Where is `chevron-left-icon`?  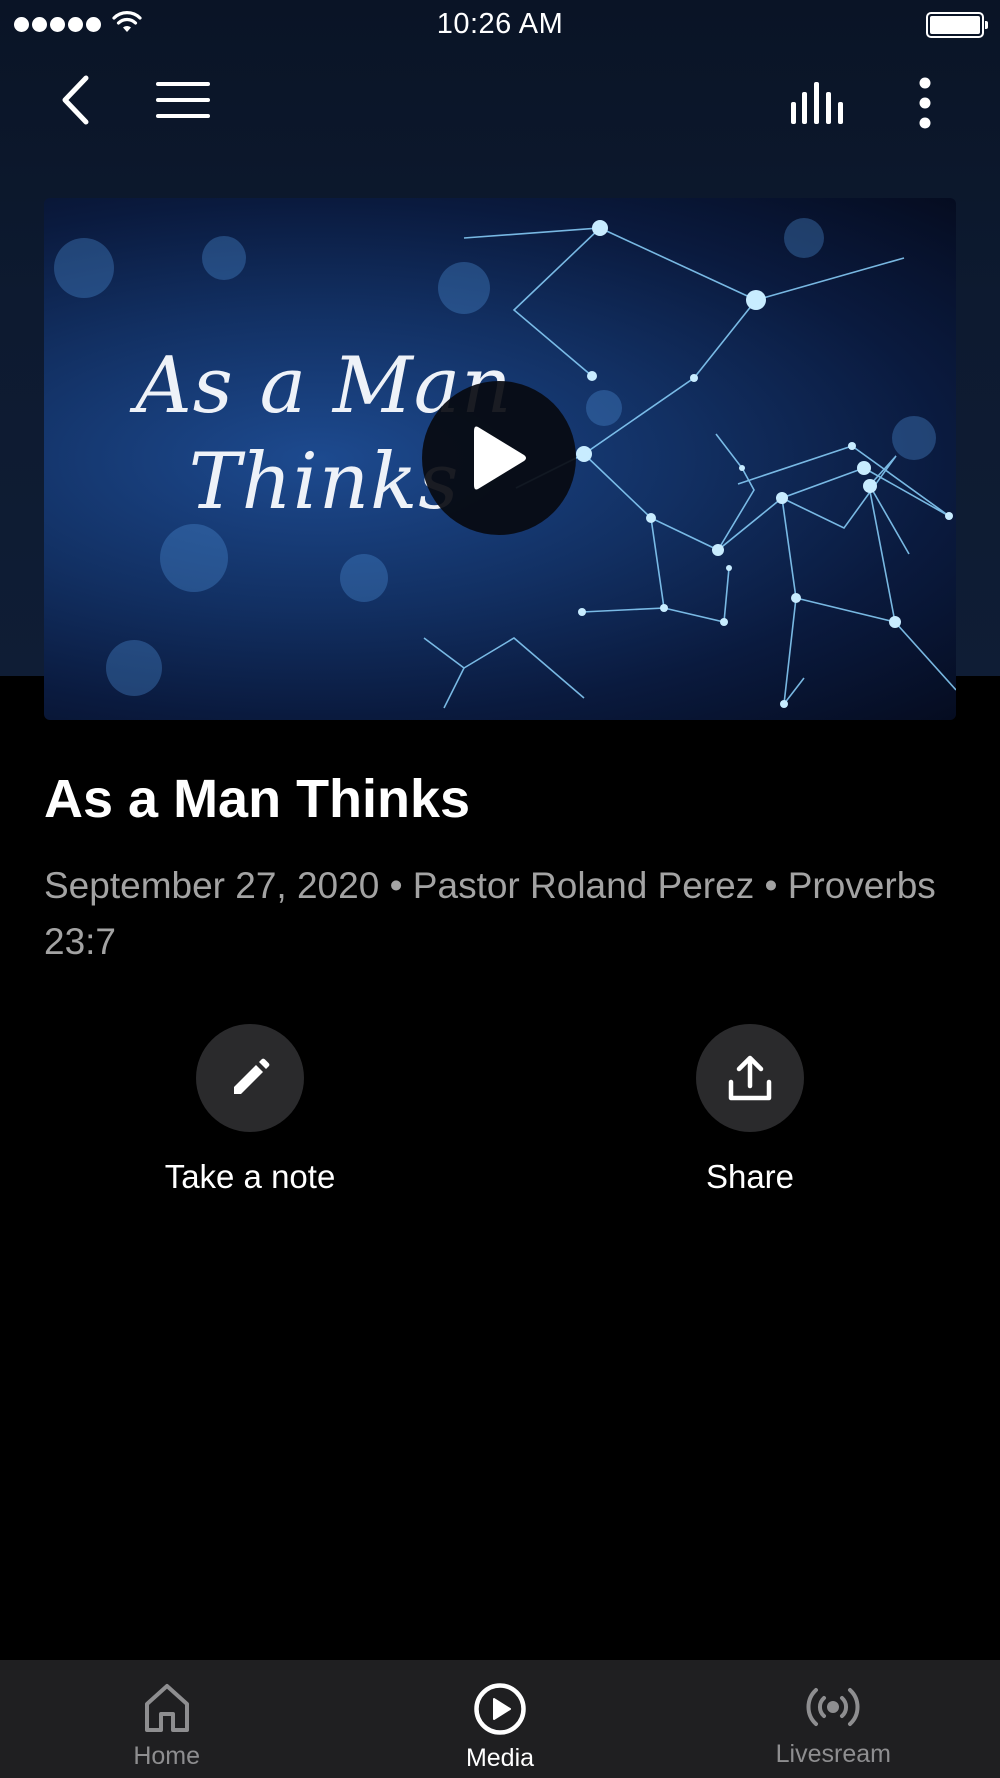 chevron-left-icon is located at coordinates (75, 100).